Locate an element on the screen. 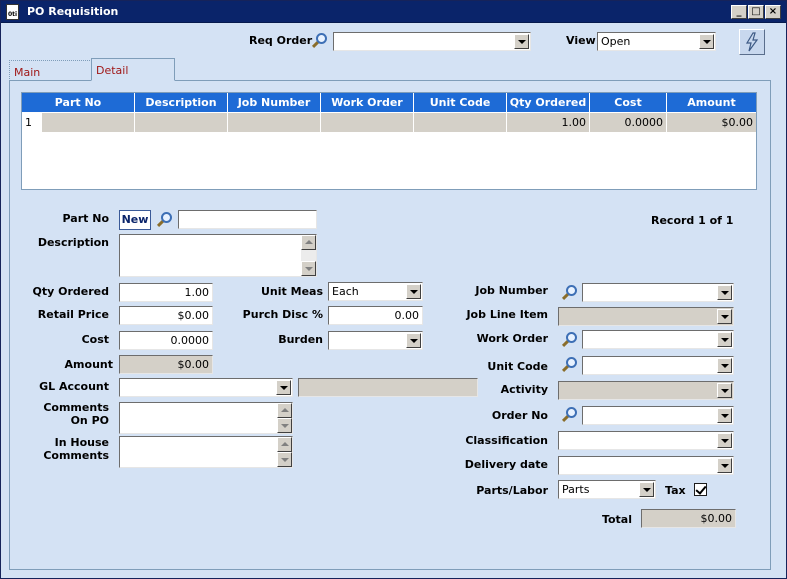 Image resolution: width=787 pixels, height=579 pixels. column-header: Description is located at coordinates (181, 102).